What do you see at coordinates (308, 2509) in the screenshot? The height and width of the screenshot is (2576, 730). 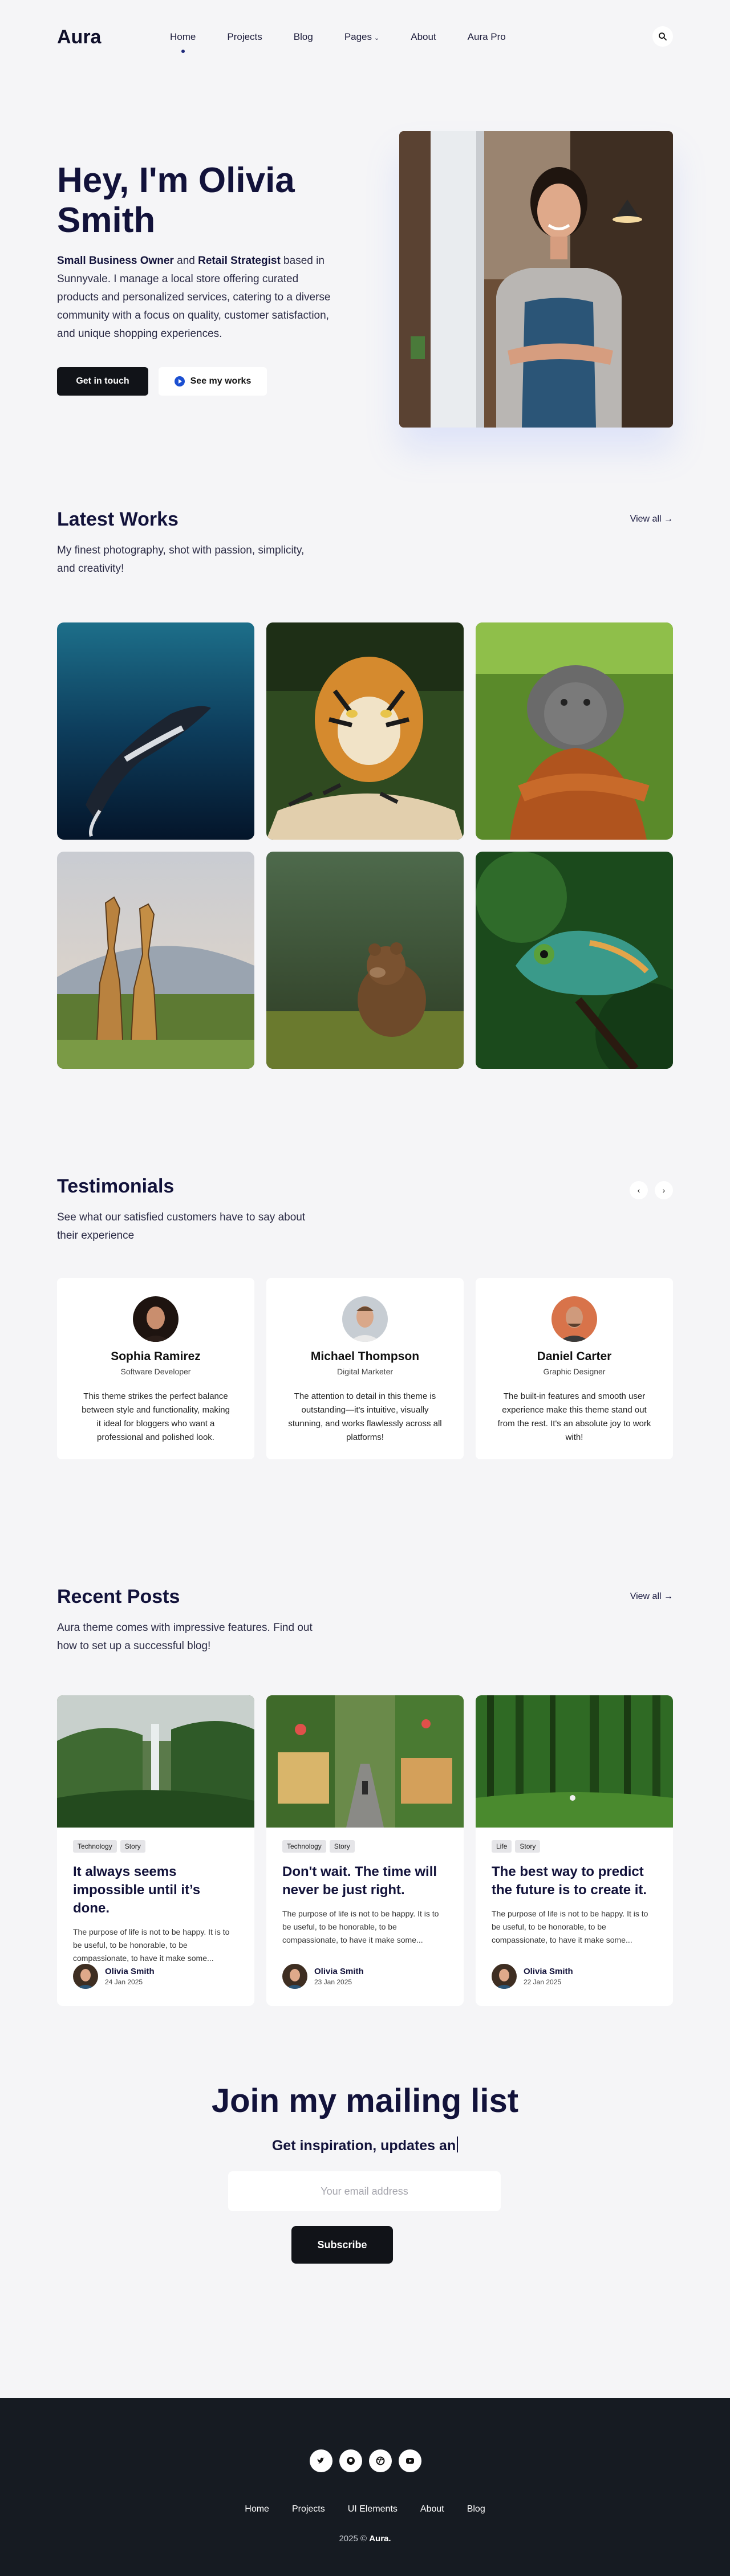 I see `footer-link-projects: Projects` at bounding box center [308, 2509].